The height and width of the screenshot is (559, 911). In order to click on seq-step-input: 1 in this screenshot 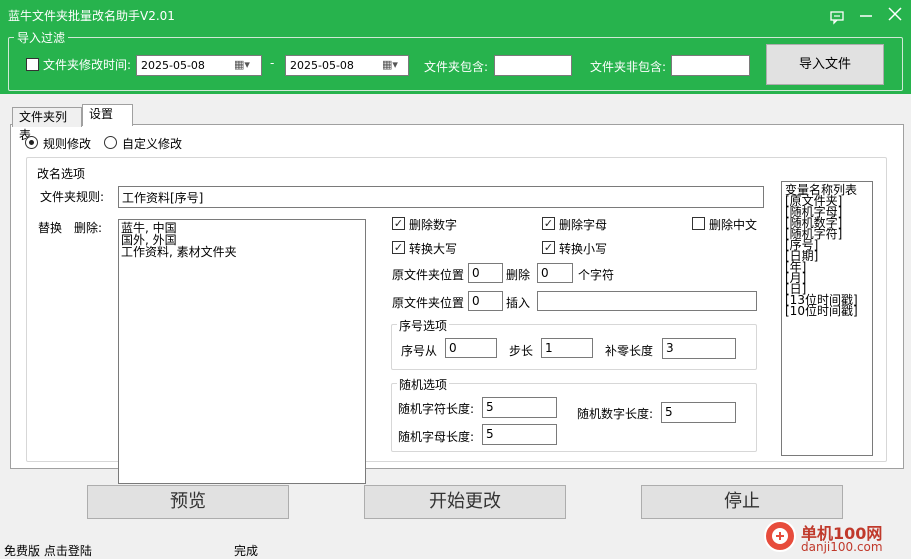, I will do `click(567, 348)`.